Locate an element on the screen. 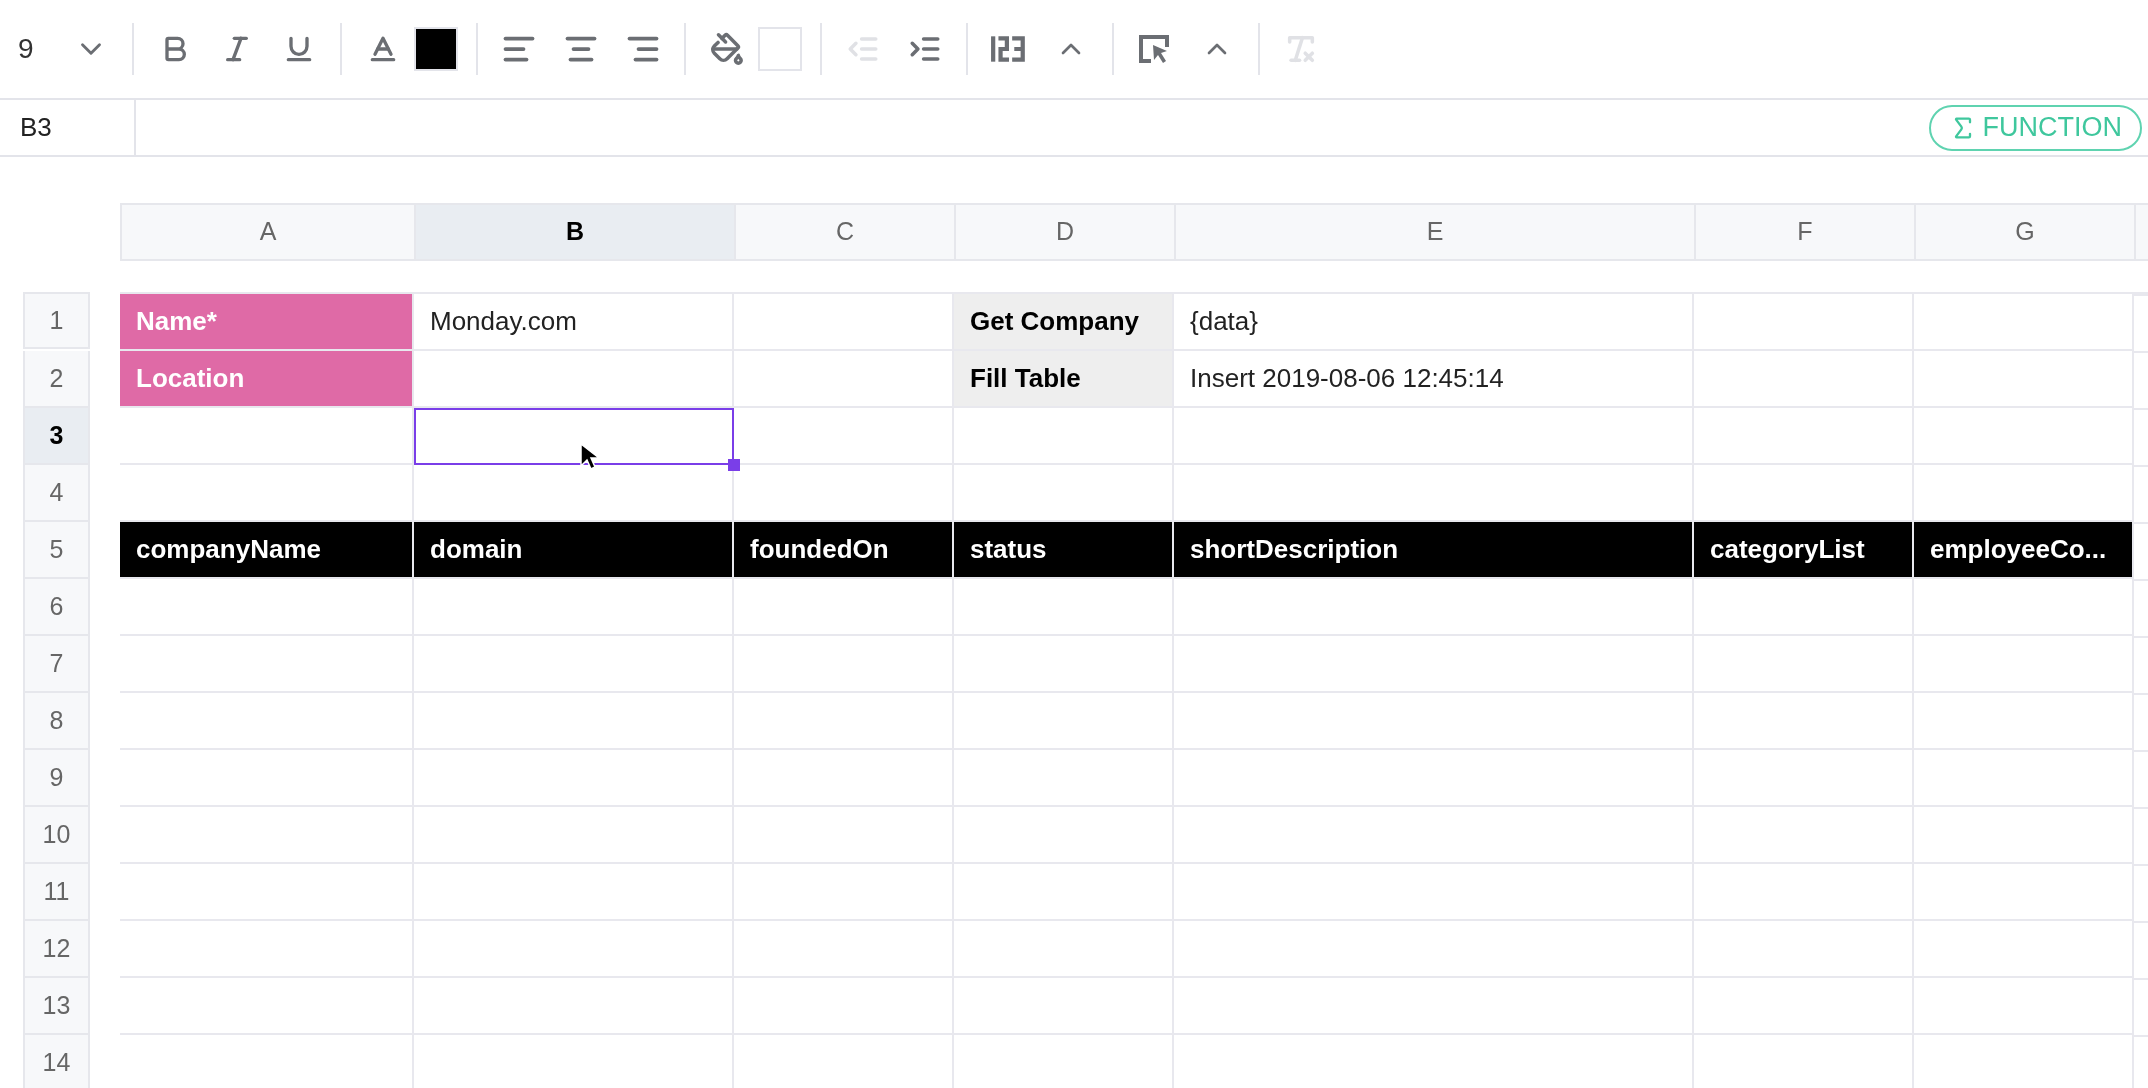 The height and width of the screenshot is (1088, 2148). row-header: 6 is located at coordinates (56, 607).